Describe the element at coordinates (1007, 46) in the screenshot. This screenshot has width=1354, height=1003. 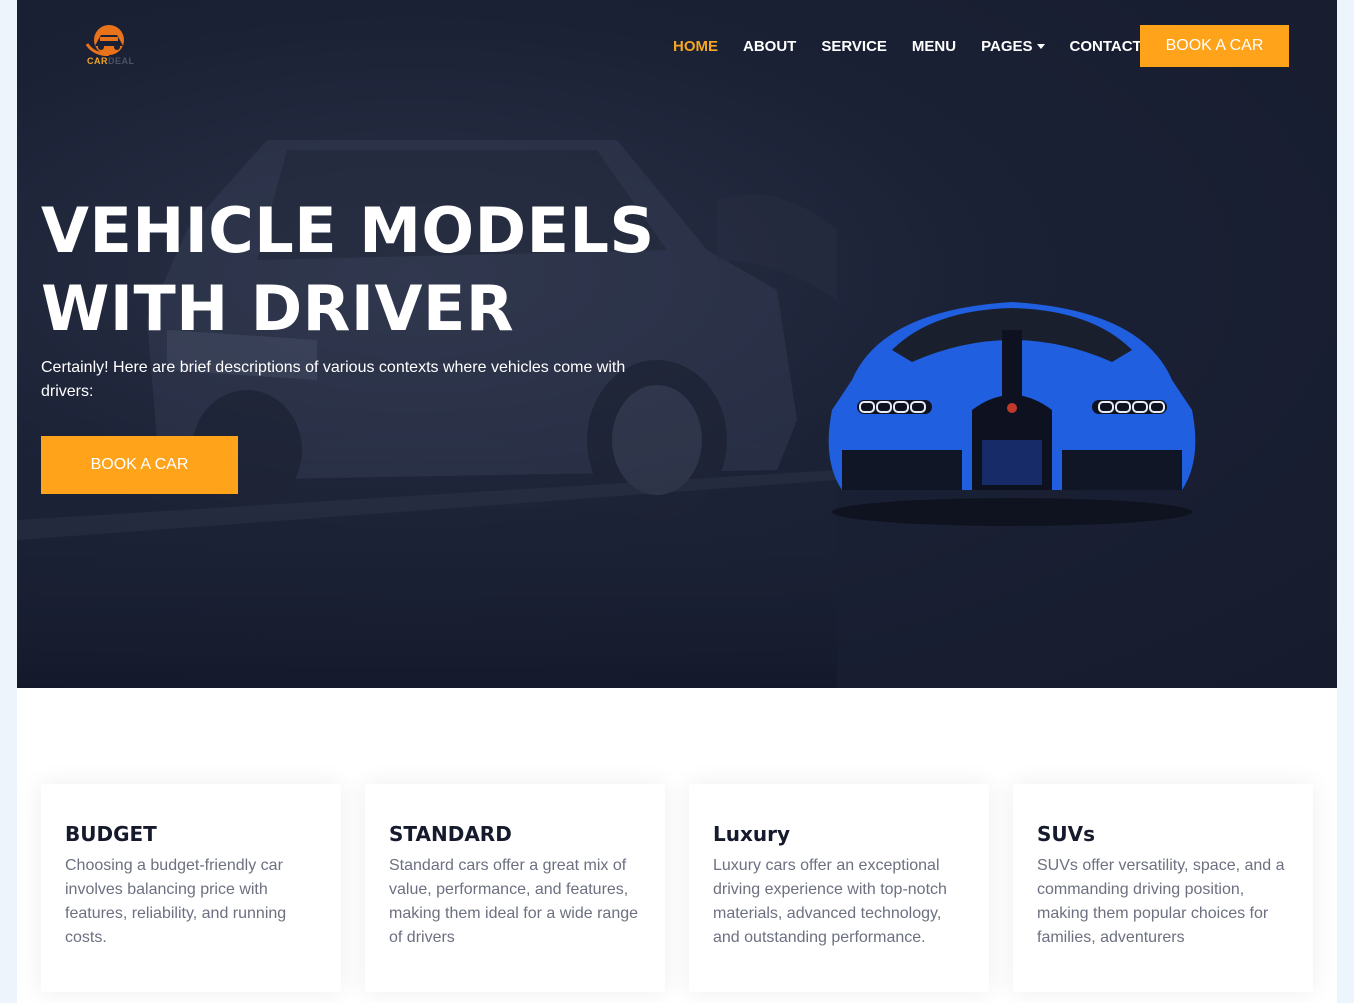
I see `nav-pages-label: PAGES` at that location.